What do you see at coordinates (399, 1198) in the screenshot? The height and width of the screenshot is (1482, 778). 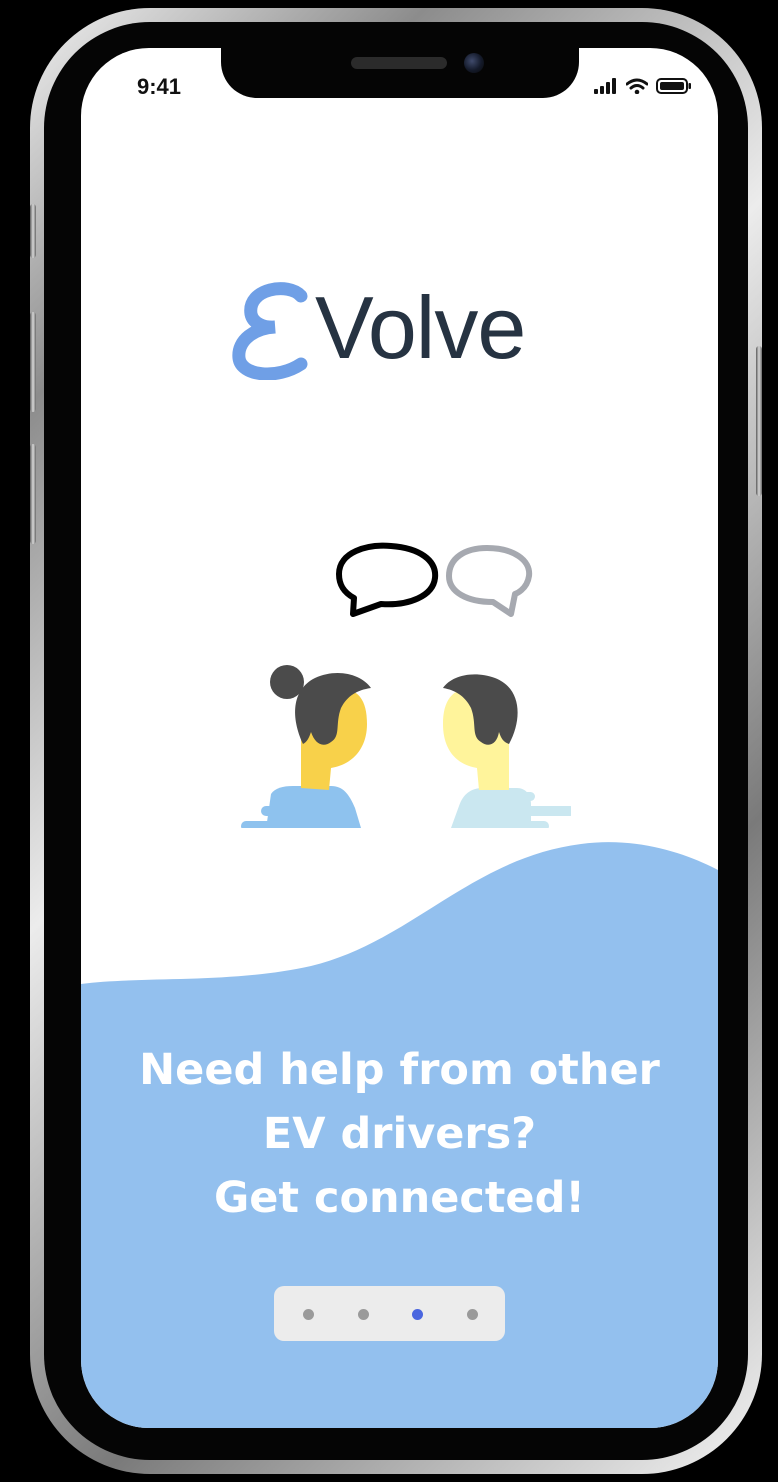 I see `headline-line-3: Get connected!` at bounding box center [399, 1198].